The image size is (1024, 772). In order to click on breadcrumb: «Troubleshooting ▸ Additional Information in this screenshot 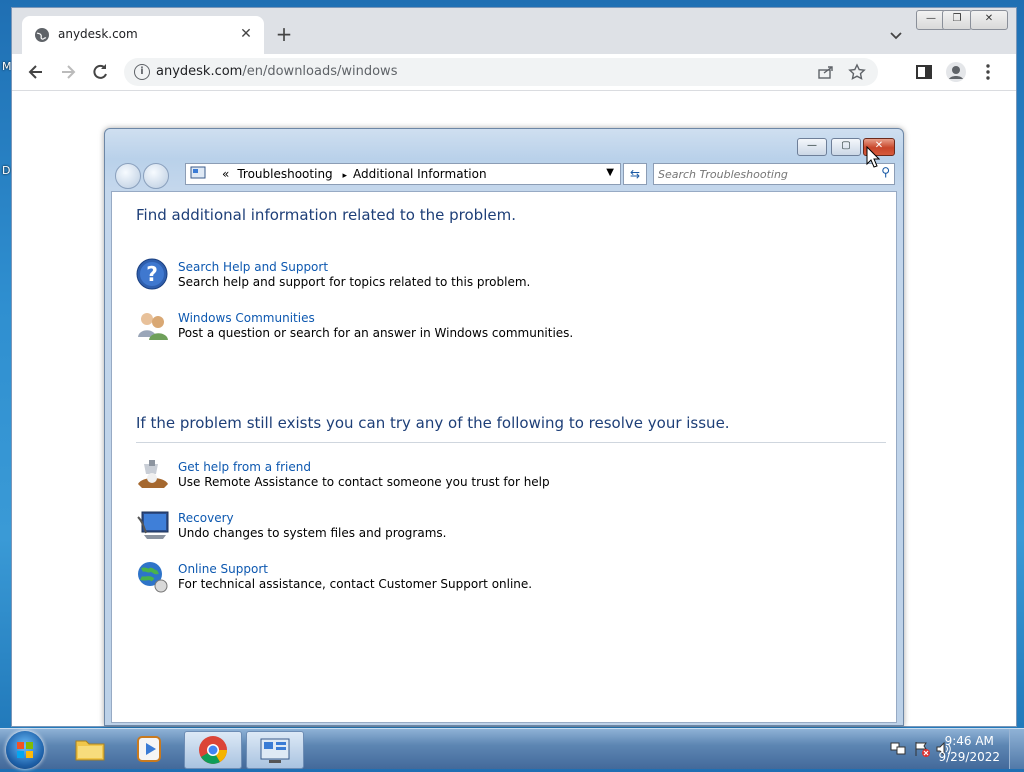, I will do `click(354, 174)`.